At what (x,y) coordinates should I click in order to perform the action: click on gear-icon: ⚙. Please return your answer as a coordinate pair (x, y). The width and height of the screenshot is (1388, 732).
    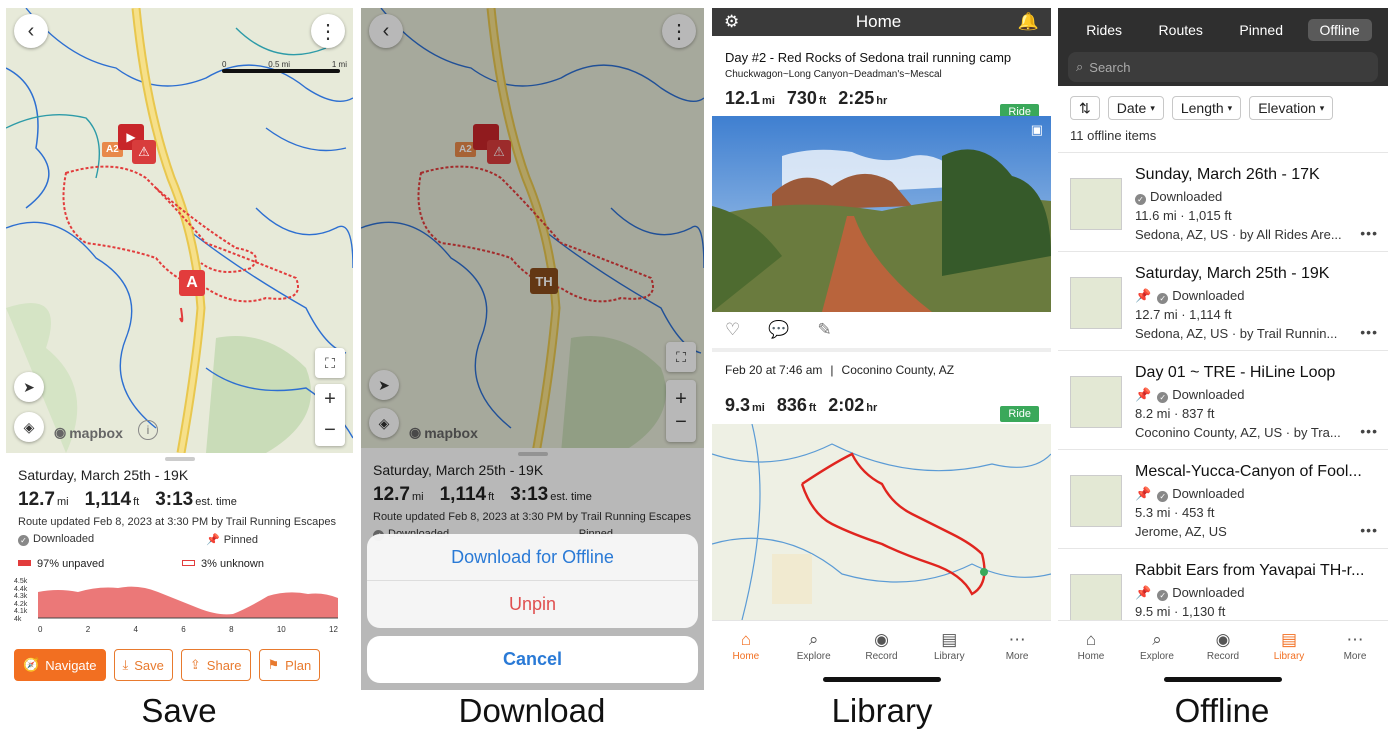
    Looking at the image, I should click on (731, 22).